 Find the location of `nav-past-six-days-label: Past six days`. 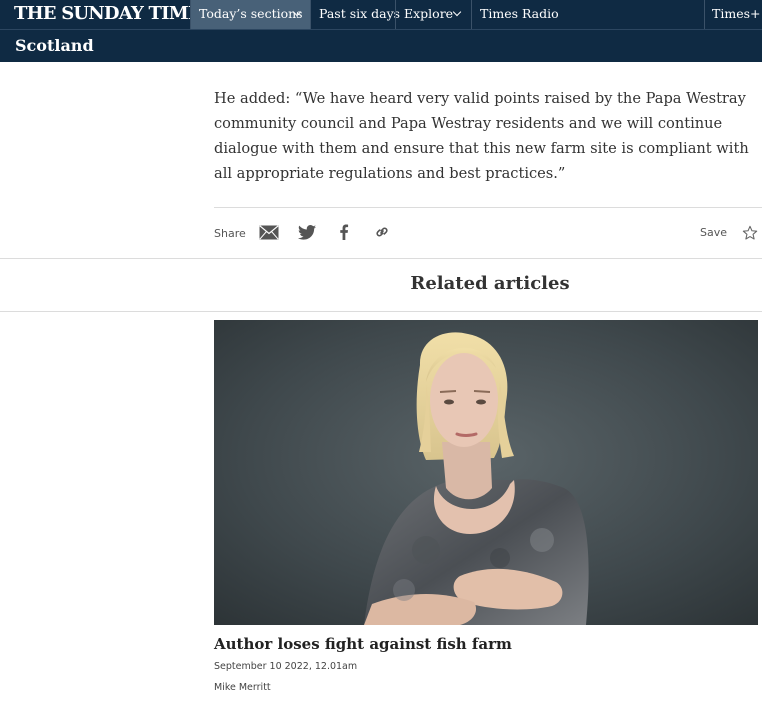

nav-past-six-days-label: Past six days is located at coordinates (360, 13).